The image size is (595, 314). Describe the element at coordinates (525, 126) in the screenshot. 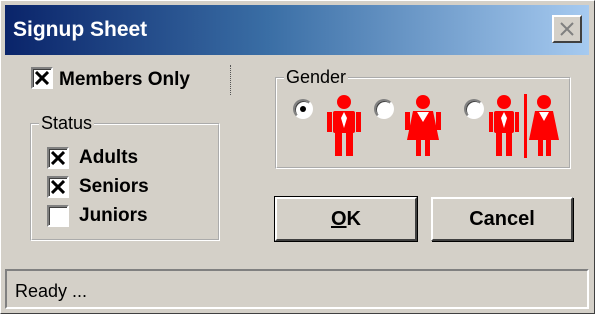

I see `male-female-figure-icon` at that location.